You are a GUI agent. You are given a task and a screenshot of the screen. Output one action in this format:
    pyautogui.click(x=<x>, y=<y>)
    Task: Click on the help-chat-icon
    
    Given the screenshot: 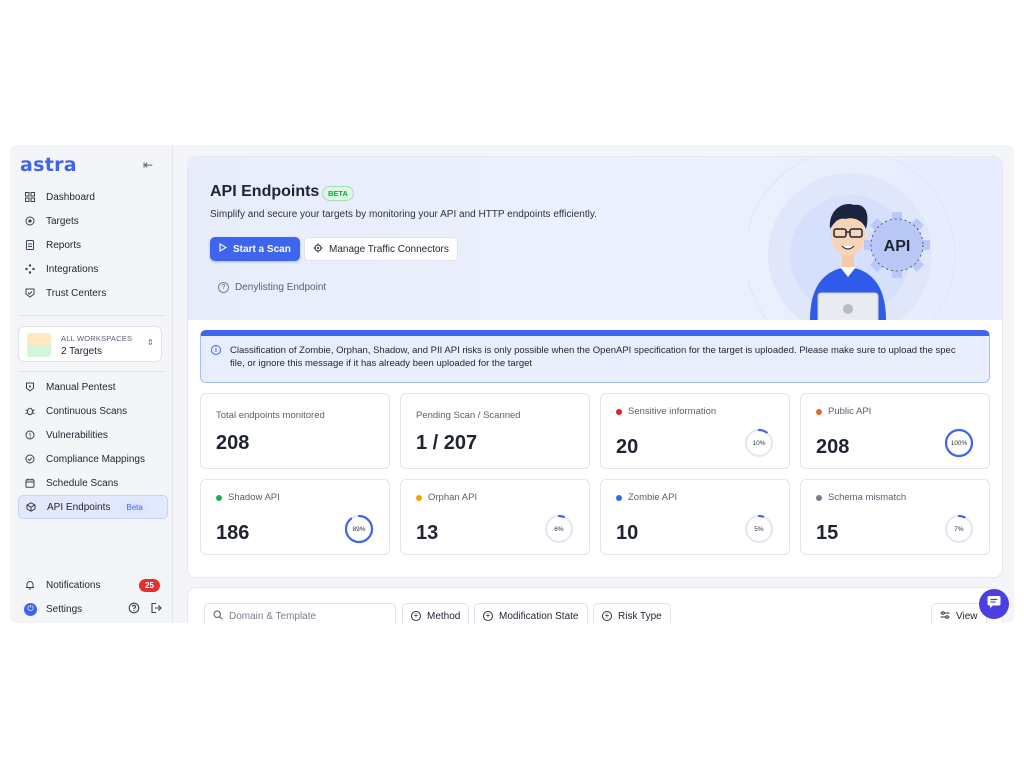 What is the action you would take?
    pyautogui.click(x=134, y=609)
    